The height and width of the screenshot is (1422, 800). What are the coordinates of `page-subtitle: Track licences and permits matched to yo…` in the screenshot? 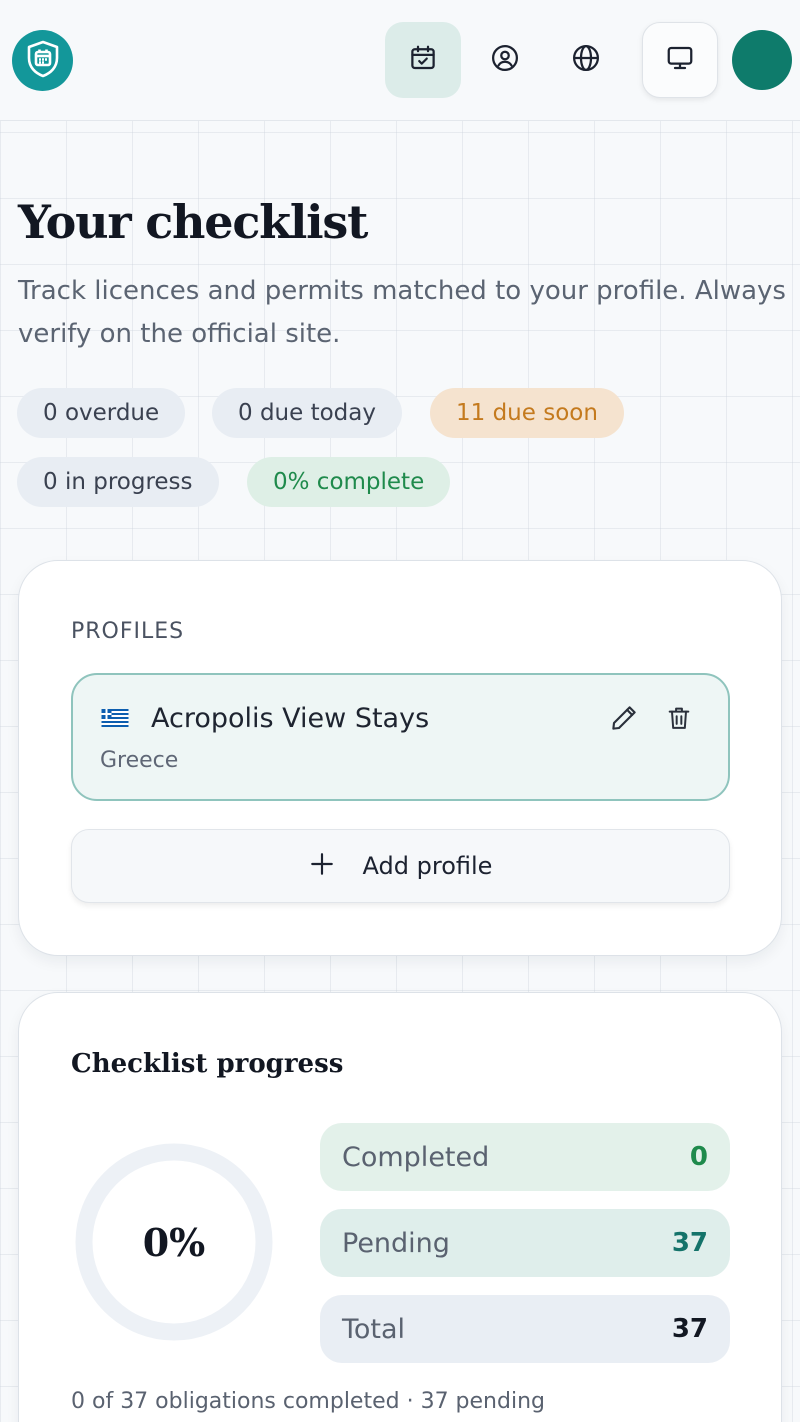 It's located at (402, 312).